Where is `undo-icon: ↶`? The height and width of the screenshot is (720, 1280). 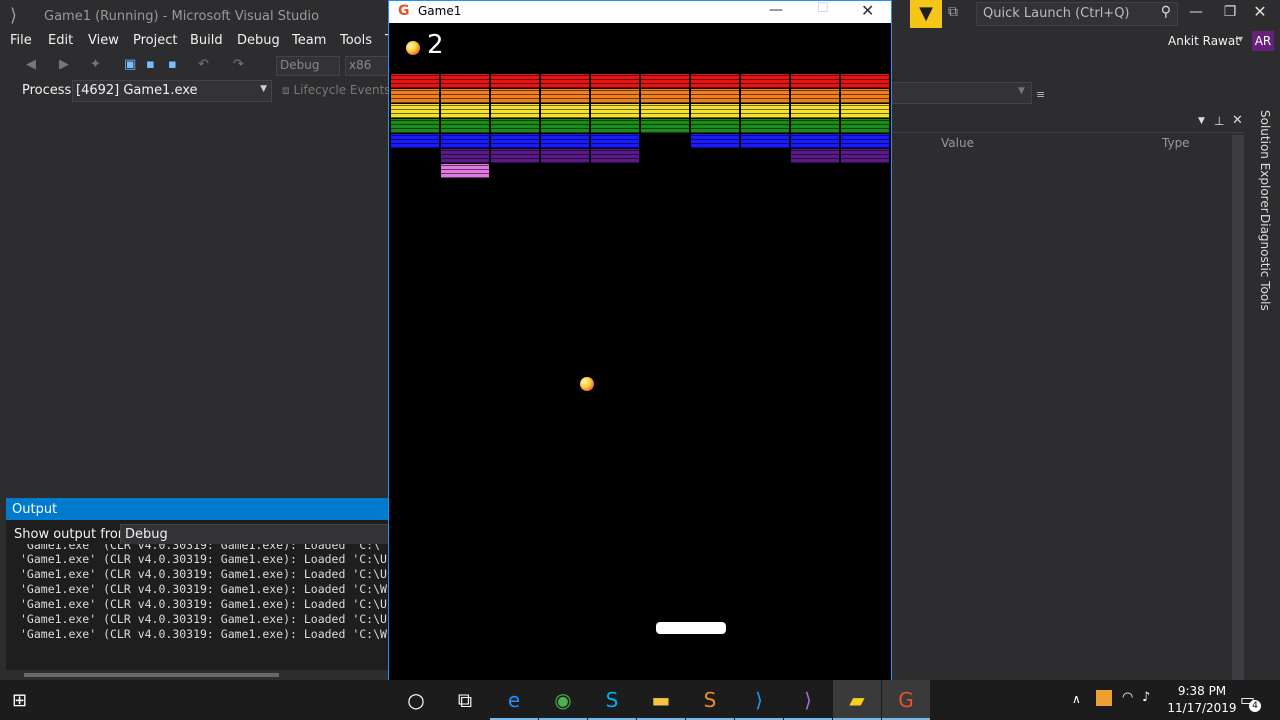
undo-icon: ↶ is located at coordinates (203, 64).